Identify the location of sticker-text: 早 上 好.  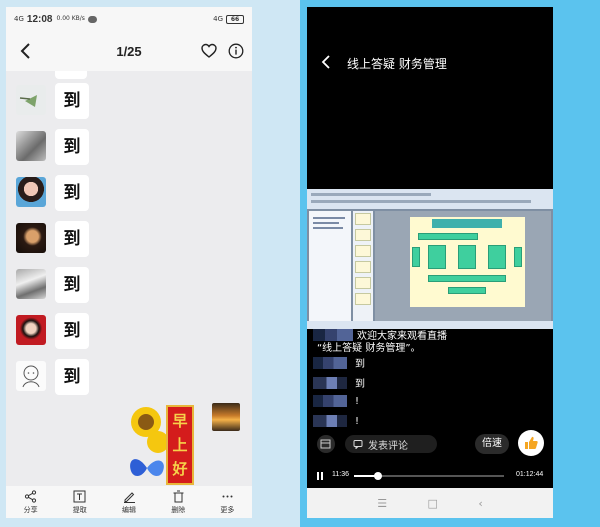
(180, 445).